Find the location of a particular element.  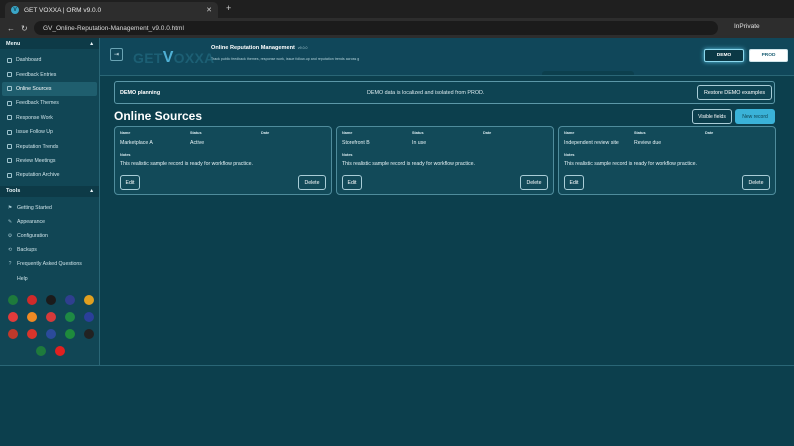

sidebar-item-label: Feedback Entries is located at coordinates (36, 74).